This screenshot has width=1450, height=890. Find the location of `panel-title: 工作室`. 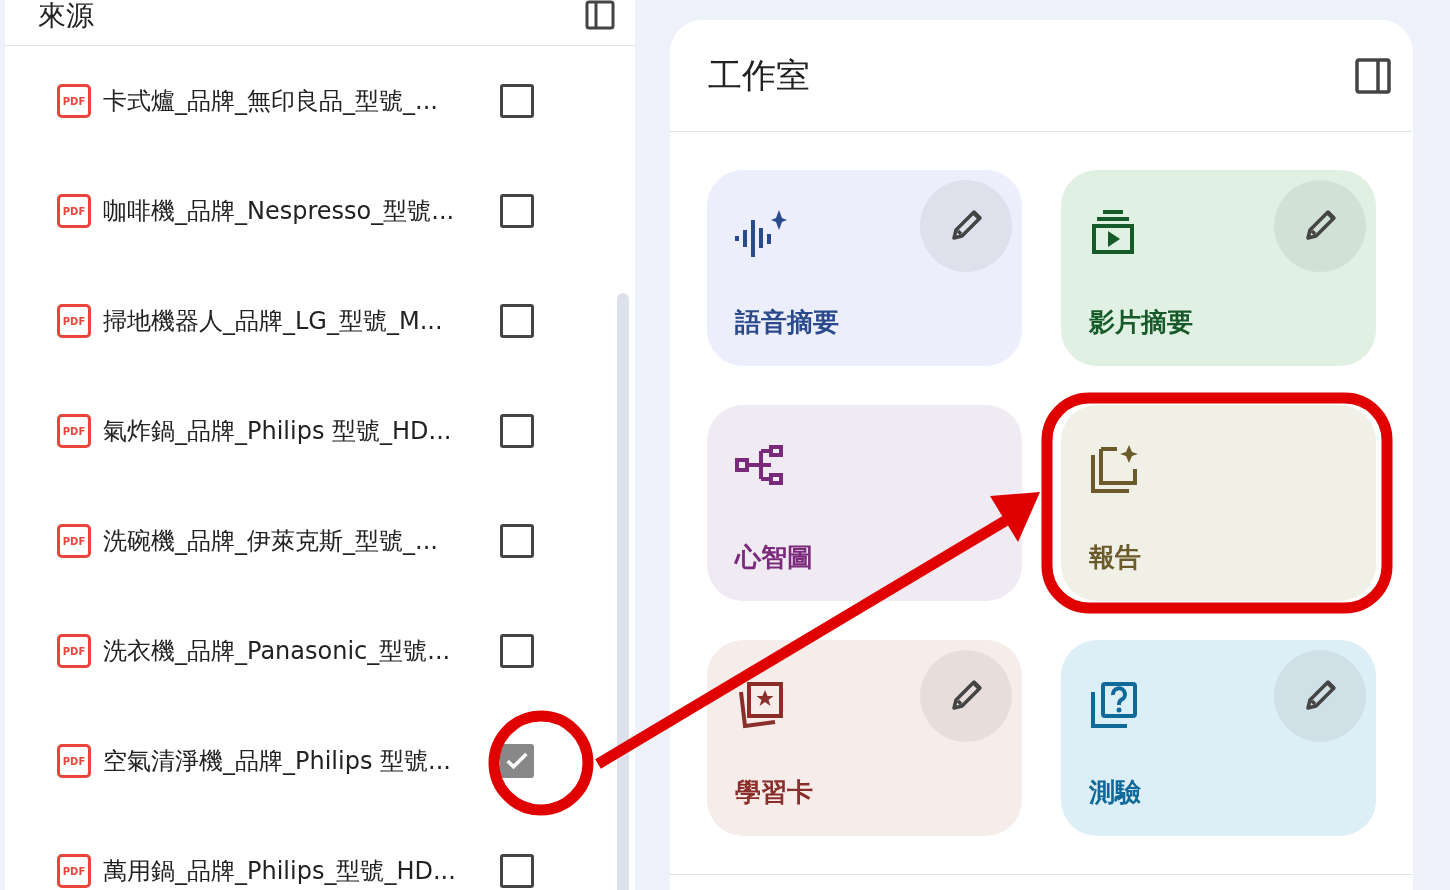

panel-title: 工作室 is located at coordinates (759, 75).